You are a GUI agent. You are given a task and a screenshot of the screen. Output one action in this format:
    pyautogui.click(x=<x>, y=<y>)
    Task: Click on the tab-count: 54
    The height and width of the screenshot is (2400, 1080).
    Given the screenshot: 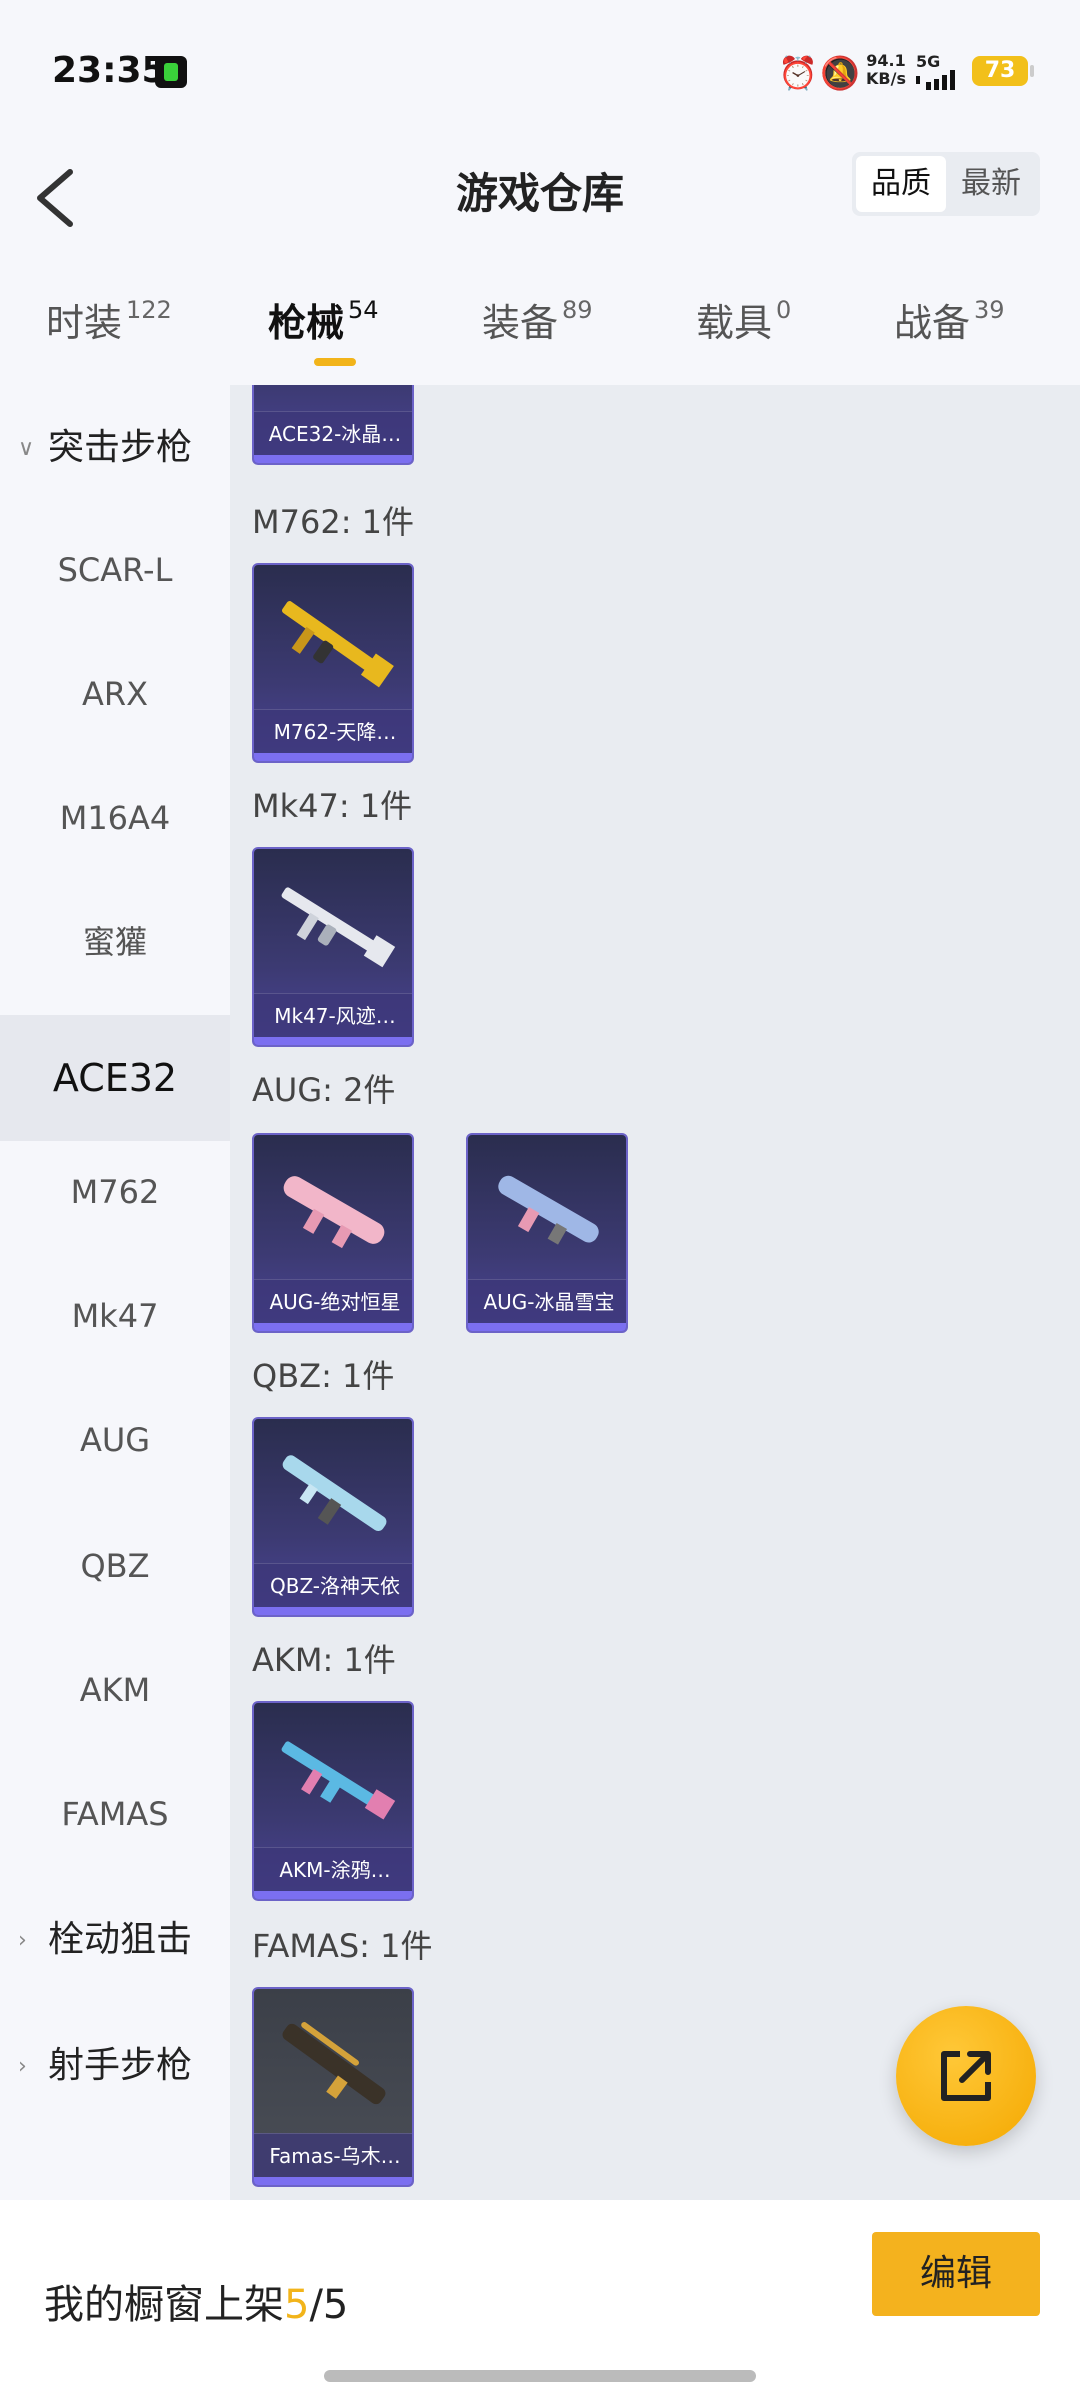 What is the action you would take?
    pyautogui.click(x=363, y=310)
    